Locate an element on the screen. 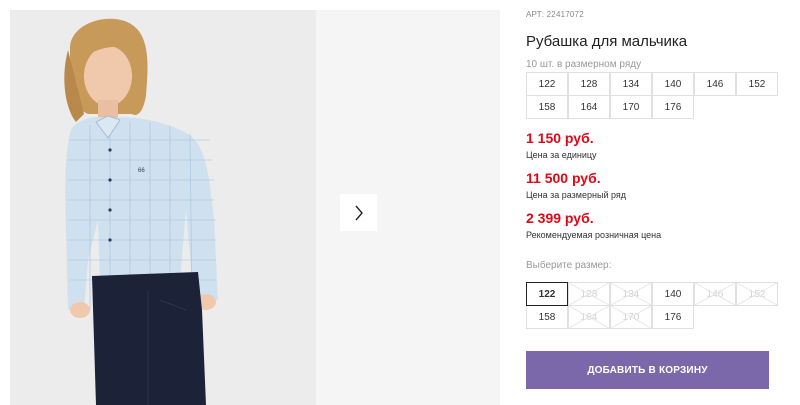 The height and width of the screenshot is (405, 800). size-option-164: 164 is located at coordinates (589, 317).